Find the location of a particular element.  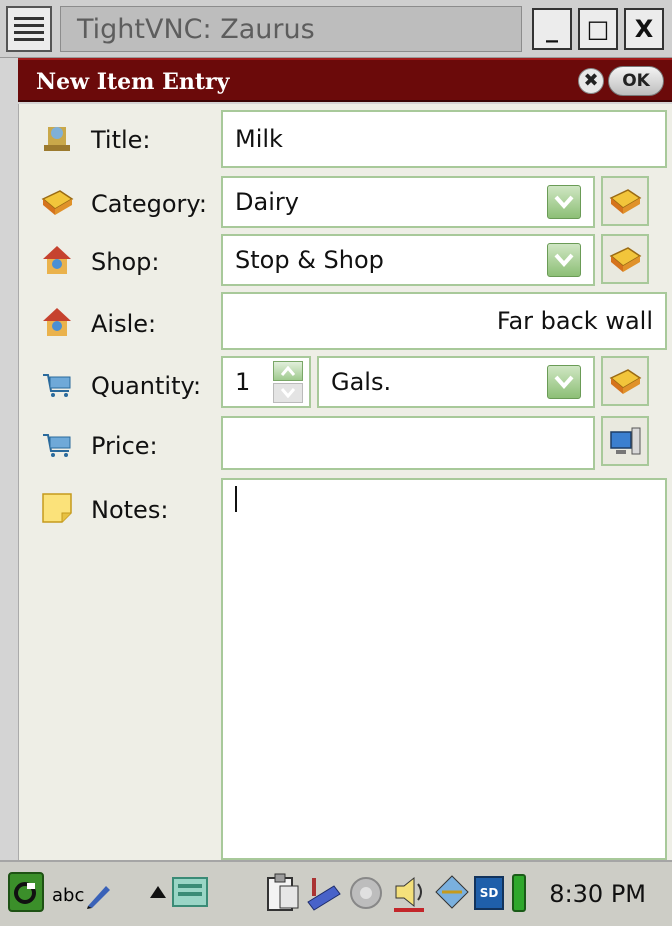

sd-card-icon: SD is located at coordinates (489, 893).